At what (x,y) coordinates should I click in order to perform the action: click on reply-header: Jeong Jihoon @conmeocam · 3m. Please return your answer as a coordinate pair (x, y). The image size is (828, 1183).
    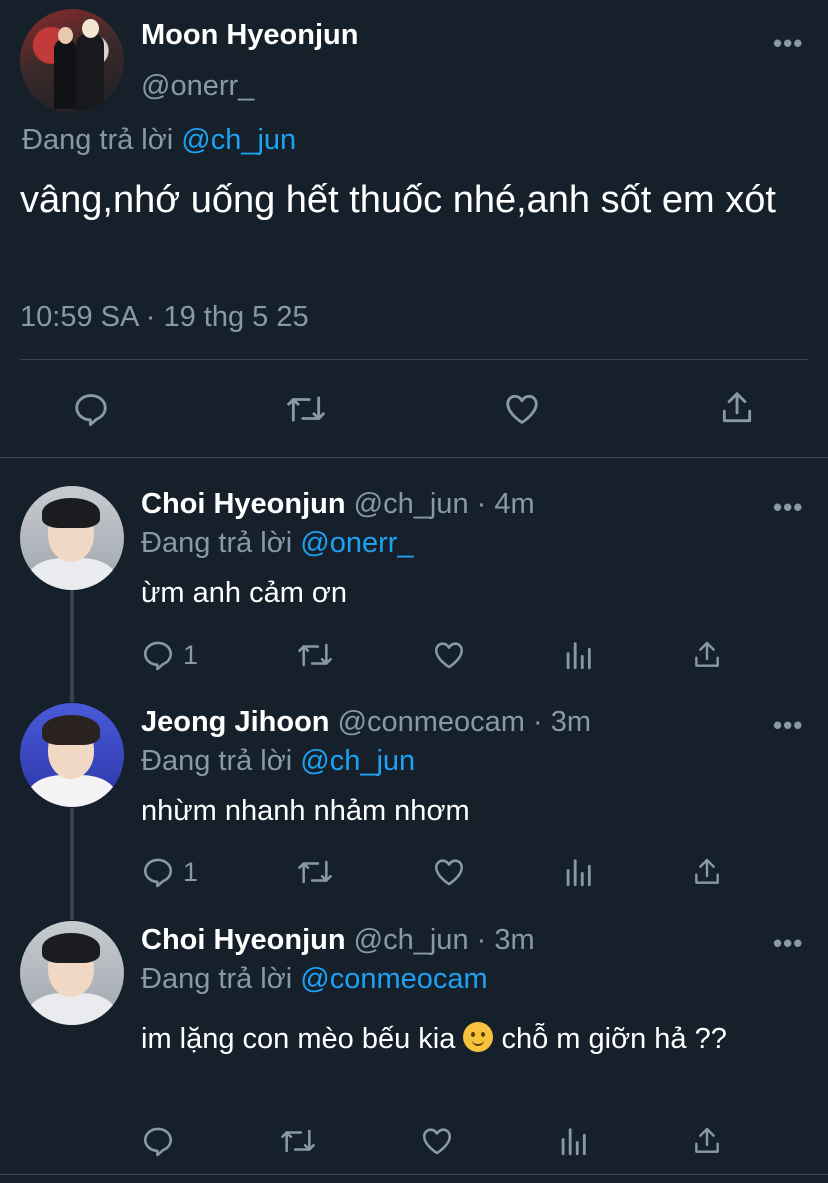
    Looking at the image, I should click on (366, 722).